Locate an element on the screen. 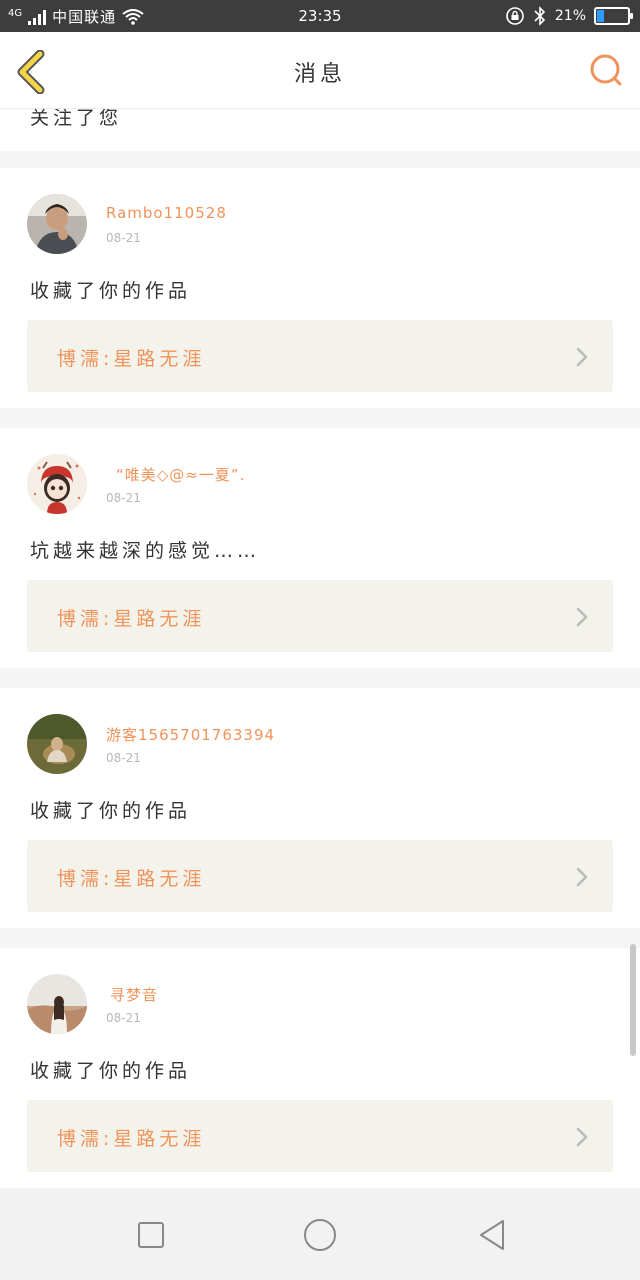 The image size is (640, 1280). triangle-back-icon is located at coordinates (492, 1235).